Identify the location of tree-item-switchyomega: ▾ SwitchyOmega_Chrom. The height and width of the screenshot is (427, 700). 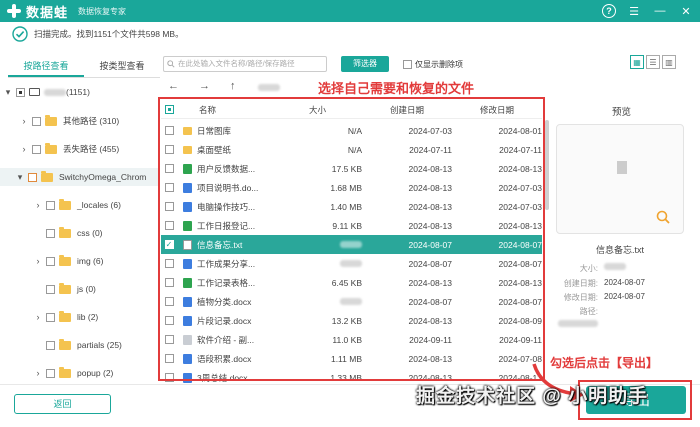
(80, 177).